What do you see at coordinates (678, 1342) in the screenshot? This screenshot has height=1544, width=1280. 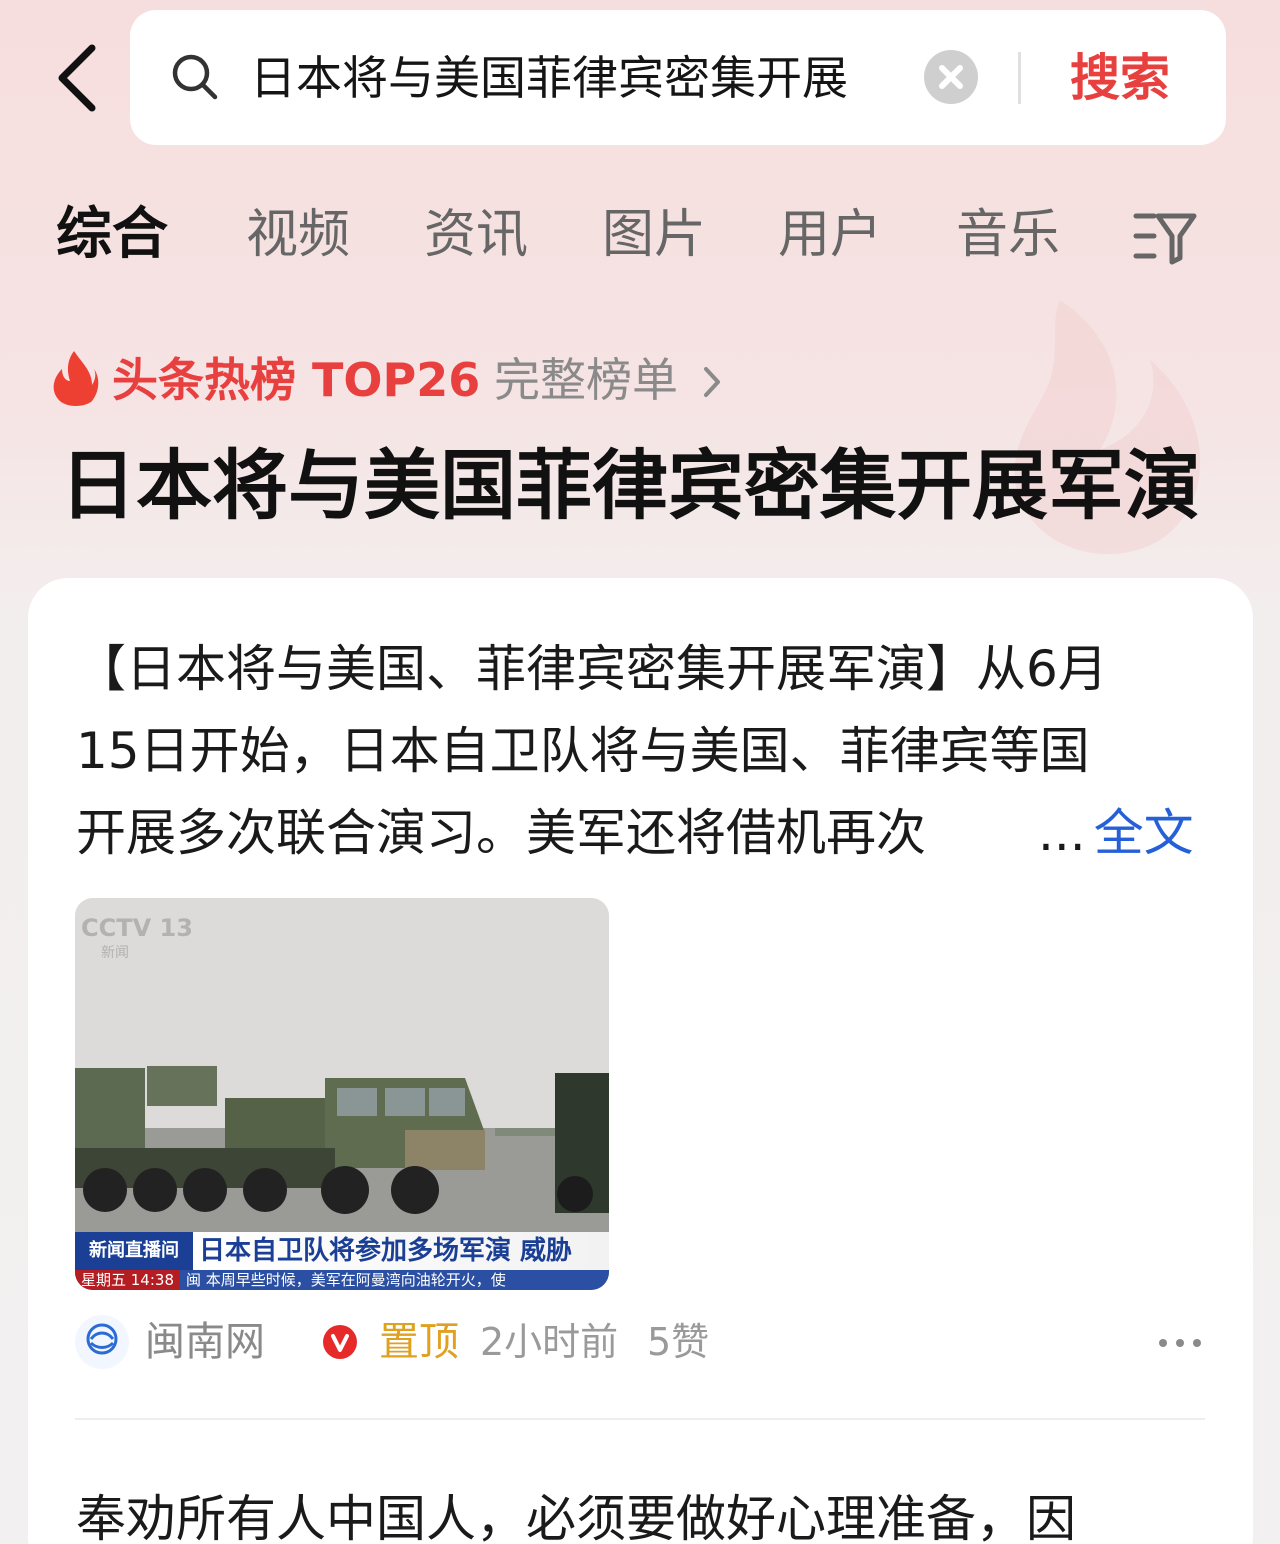 I see `like-count: 5赞` at bounding box center [678, 1342].